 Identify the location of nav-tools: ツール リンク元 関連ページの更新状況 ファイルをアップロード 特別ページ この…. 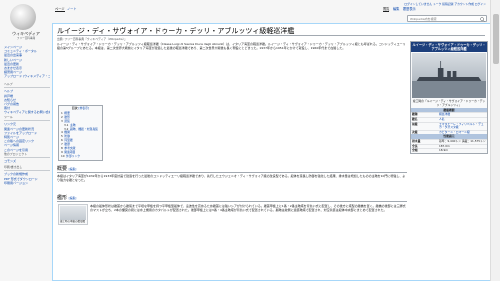
(27, 133).